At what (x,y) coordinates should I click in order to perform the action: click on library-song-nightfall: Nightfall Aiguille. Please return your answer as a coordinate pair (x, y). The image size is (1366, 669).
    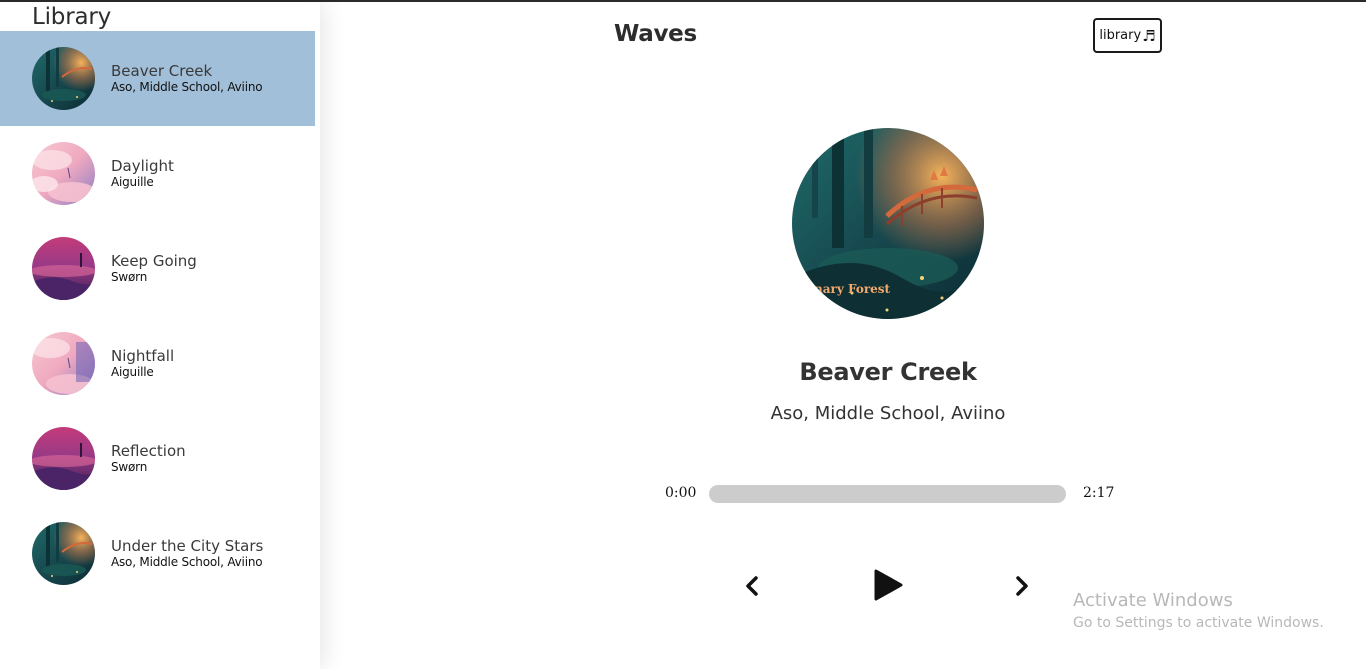
    Looking at the image, I should click on (157, 363).